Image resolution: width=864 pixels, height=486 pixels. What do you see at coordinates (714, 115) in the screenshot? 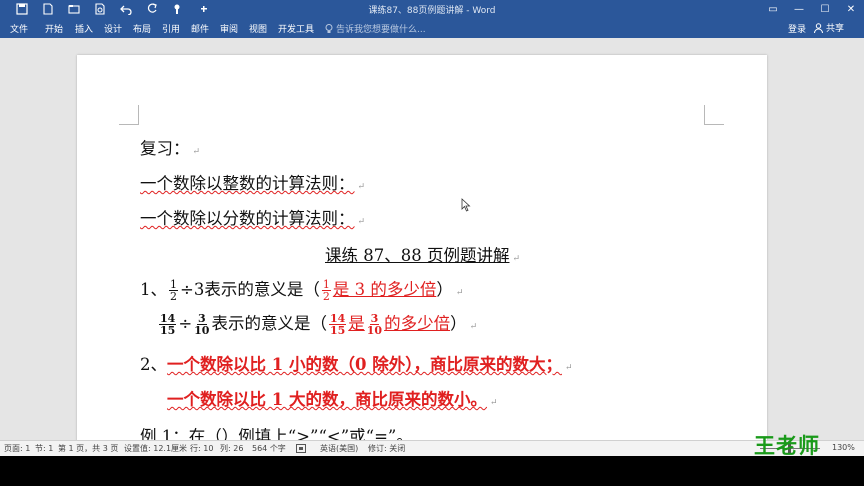
I see `crop-mark-top-right` at bounding box center [714, 115].